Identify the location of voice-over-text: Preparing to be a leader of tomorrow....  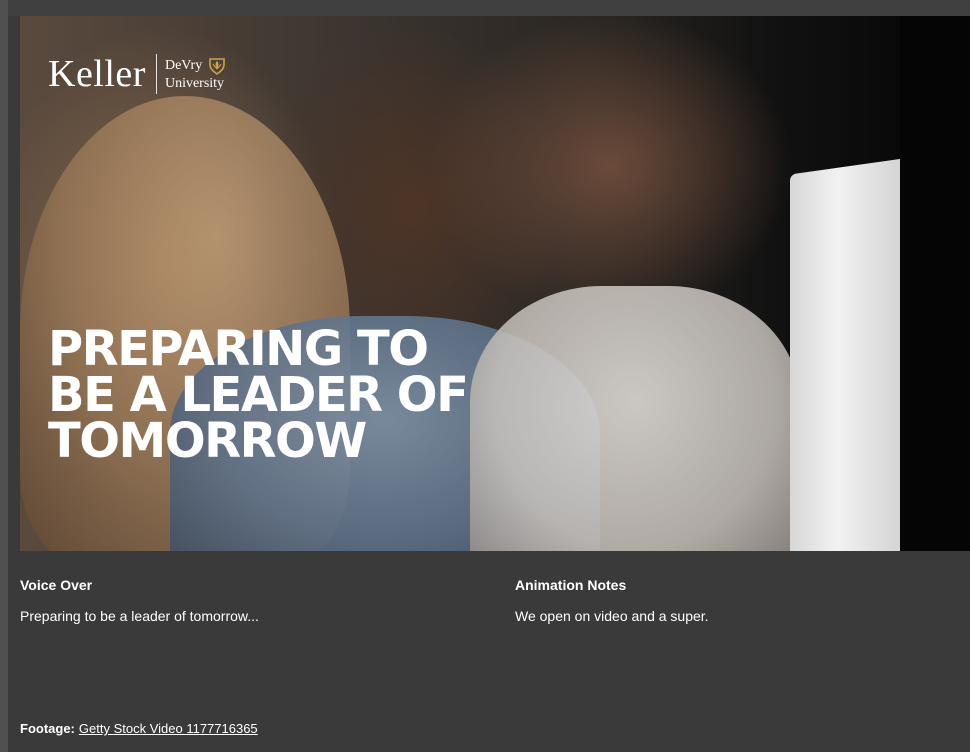
(139, 616).